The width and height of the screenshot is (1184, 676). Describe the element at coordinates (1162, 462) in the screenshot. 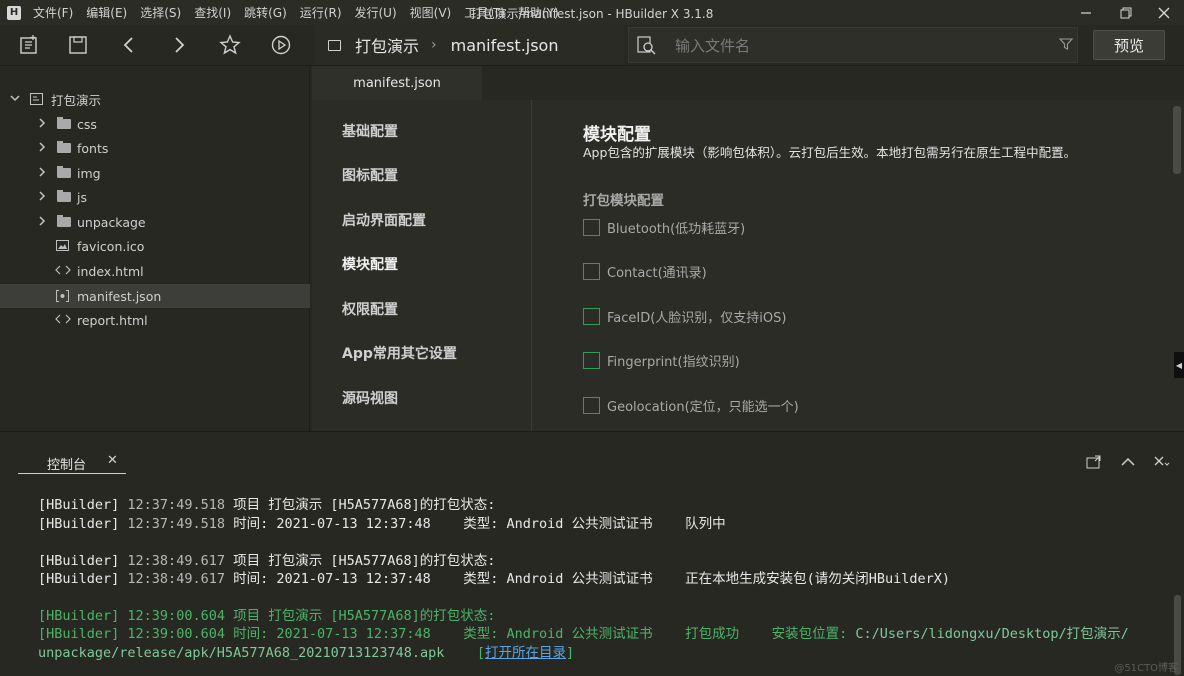

I see `close-panel-icon` at that location.